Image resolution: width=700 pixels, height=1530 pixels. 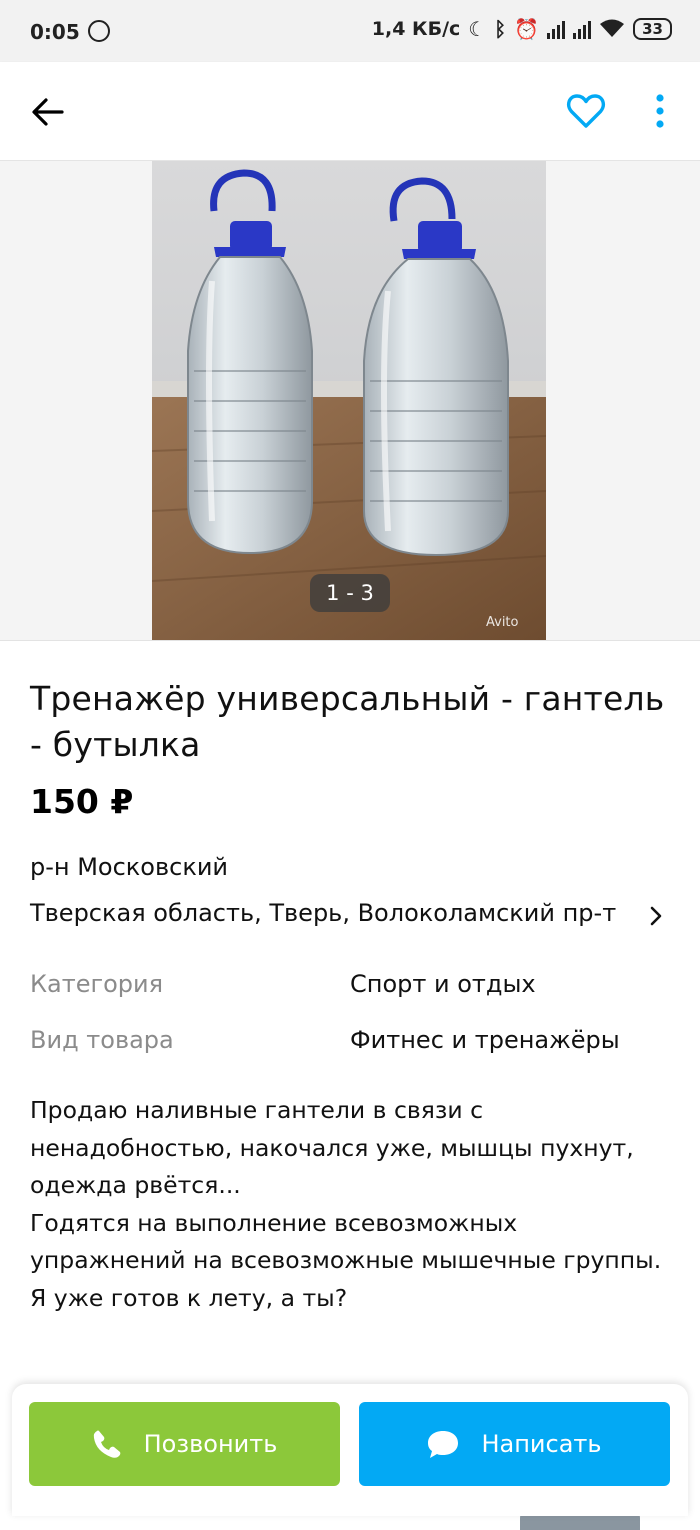 What do you see at coordinates (527, 29) in the screenshot?
I see `alarm-icon: ⏰` at bounding box center [527, 29].